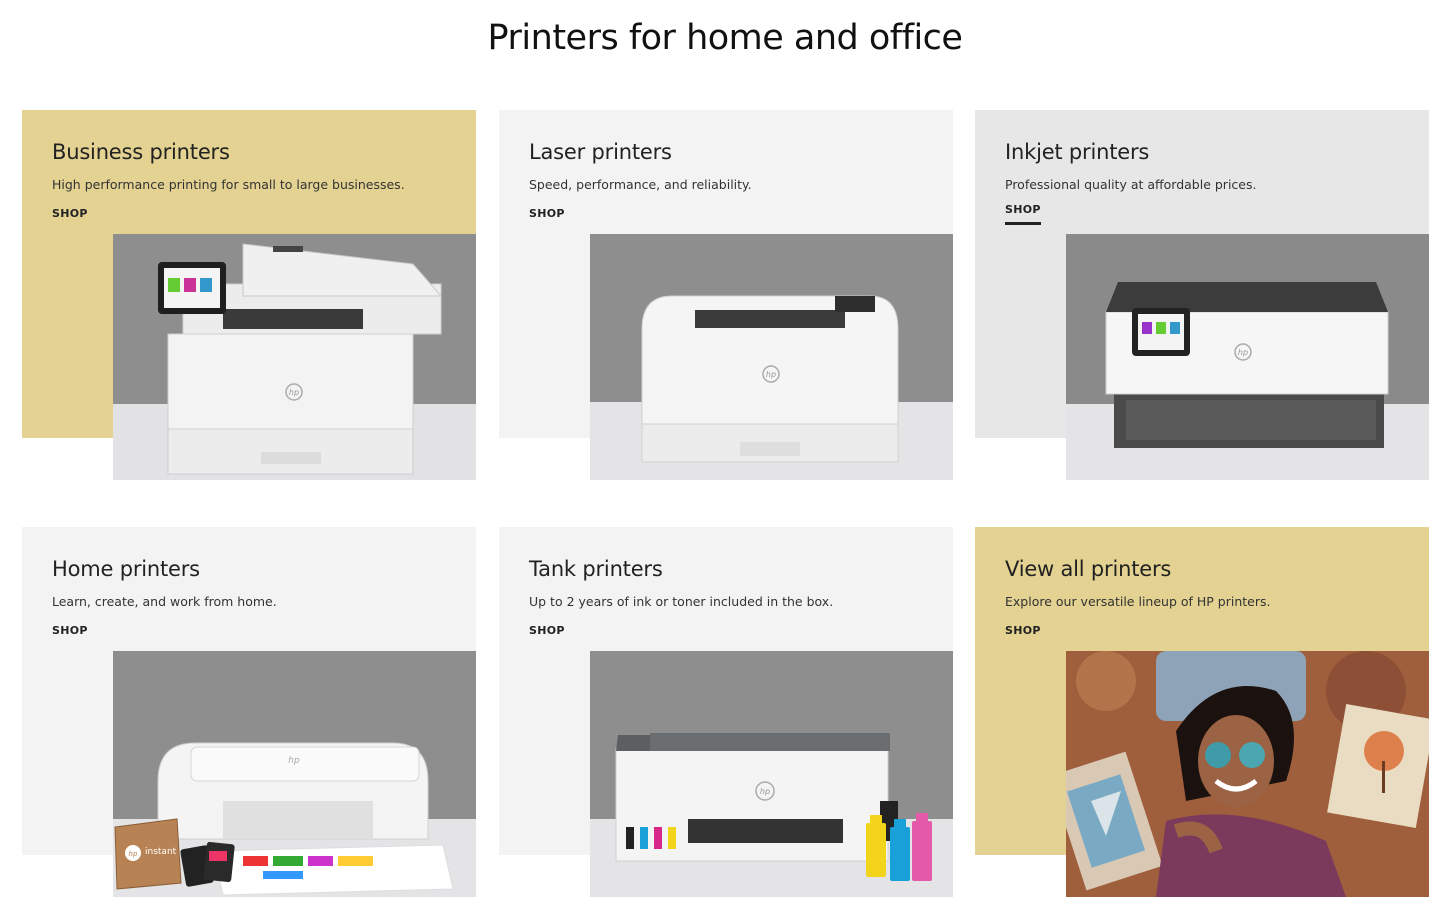  What do you see at coordinates (164, 601) in the screenshot?
I see `card-description: Learn, create, and work from home.` at bounding box center [164, 601].